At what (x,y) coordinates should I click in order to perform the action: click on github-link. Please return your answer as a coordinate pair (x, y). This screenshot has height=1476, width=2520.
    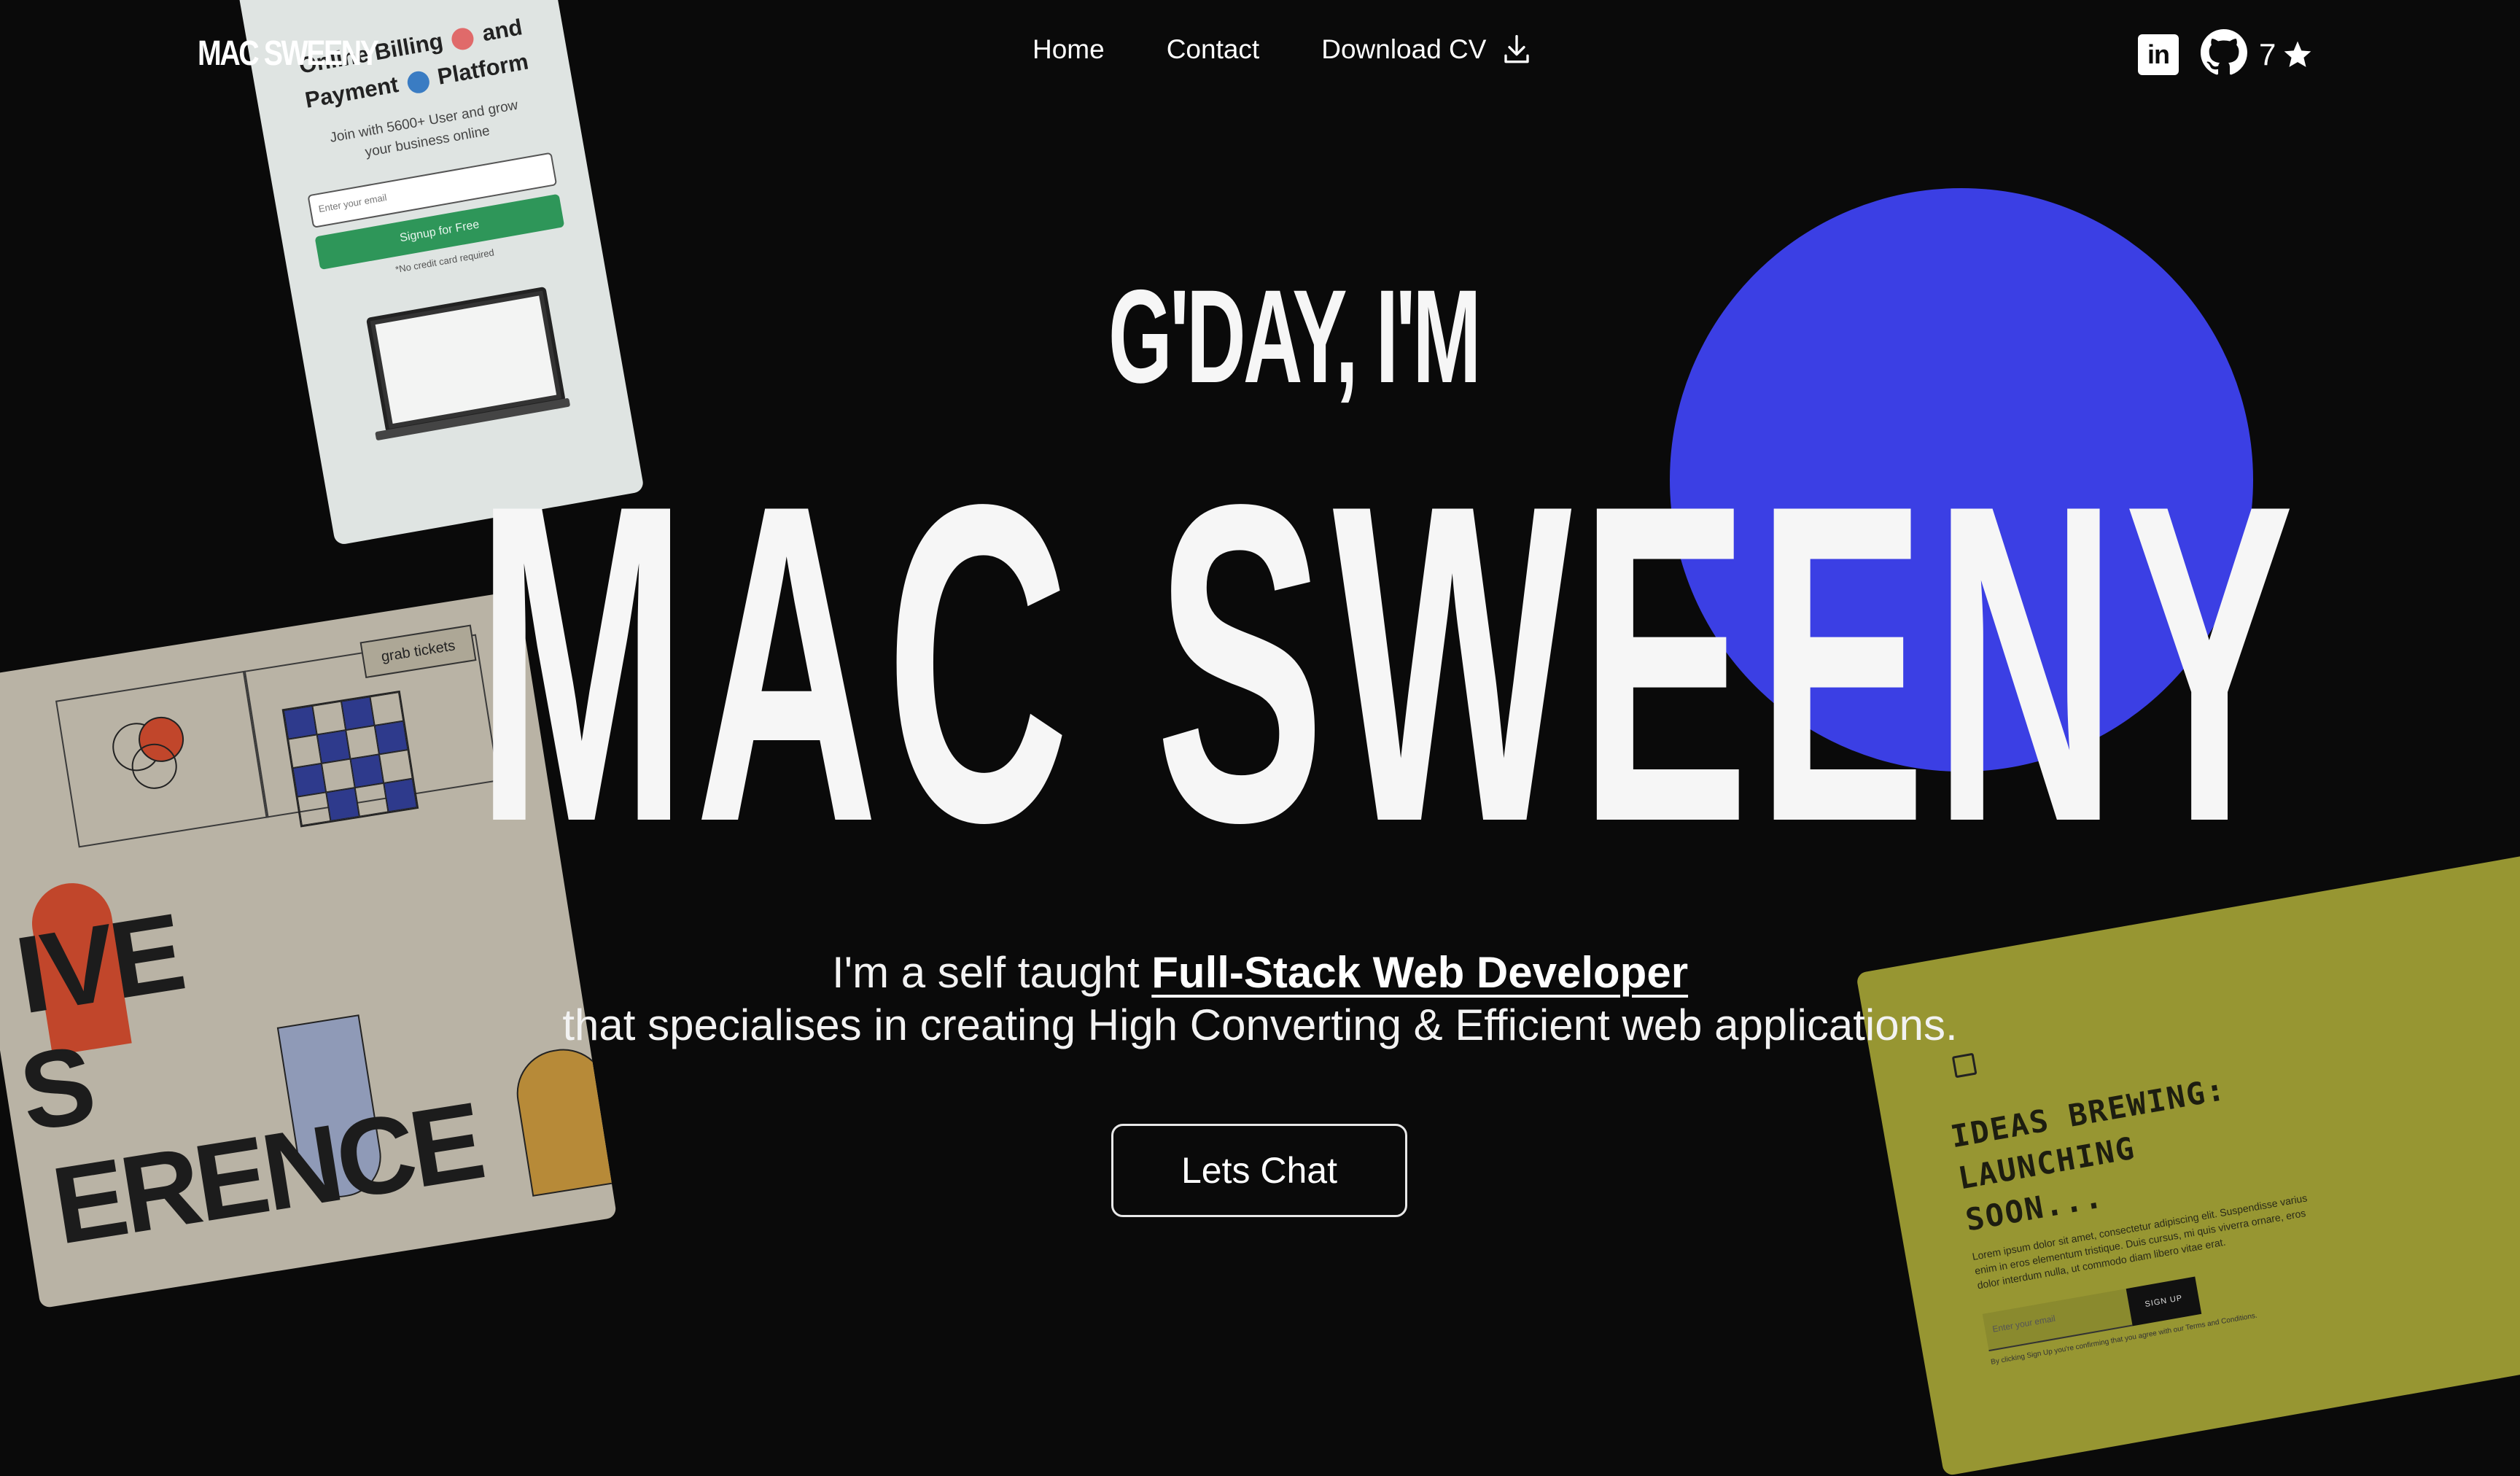
    Looking at the image, I should click on (2224, 54).